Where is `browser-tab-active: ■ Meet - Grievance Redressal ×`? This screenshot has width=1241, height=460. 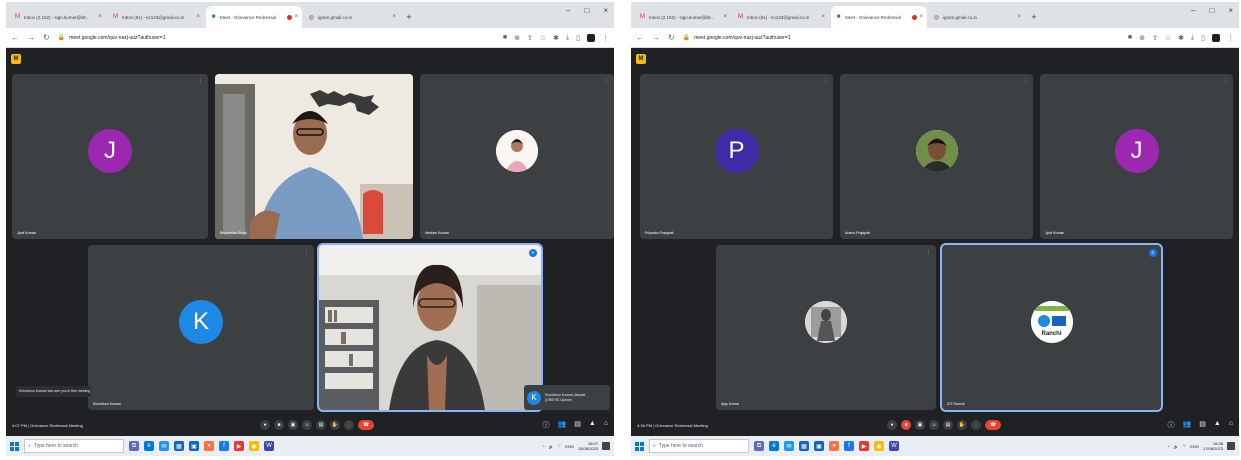 browser-tab-active: ■ Meet - Grievance Redressal × is located at coordinates (254, 17).